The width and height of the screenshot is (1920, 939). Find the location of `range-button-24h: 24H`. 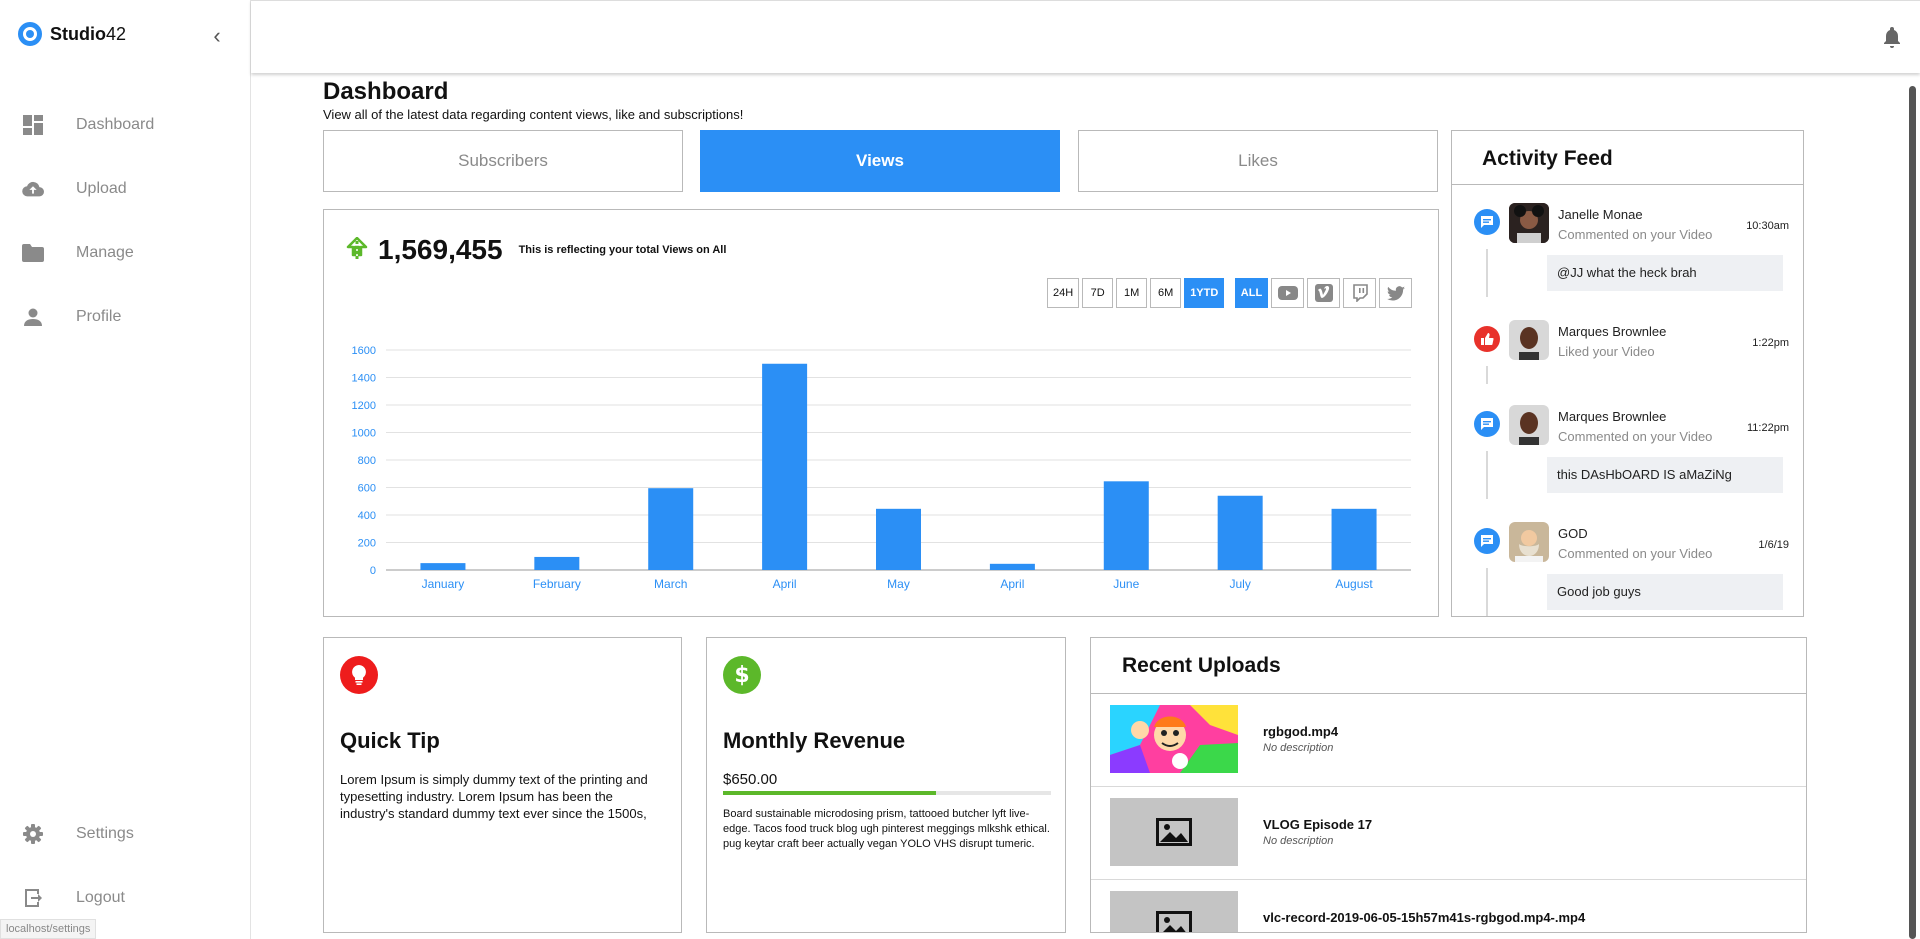

range-button-24h: 24H is located at coordinates (1063, 293).